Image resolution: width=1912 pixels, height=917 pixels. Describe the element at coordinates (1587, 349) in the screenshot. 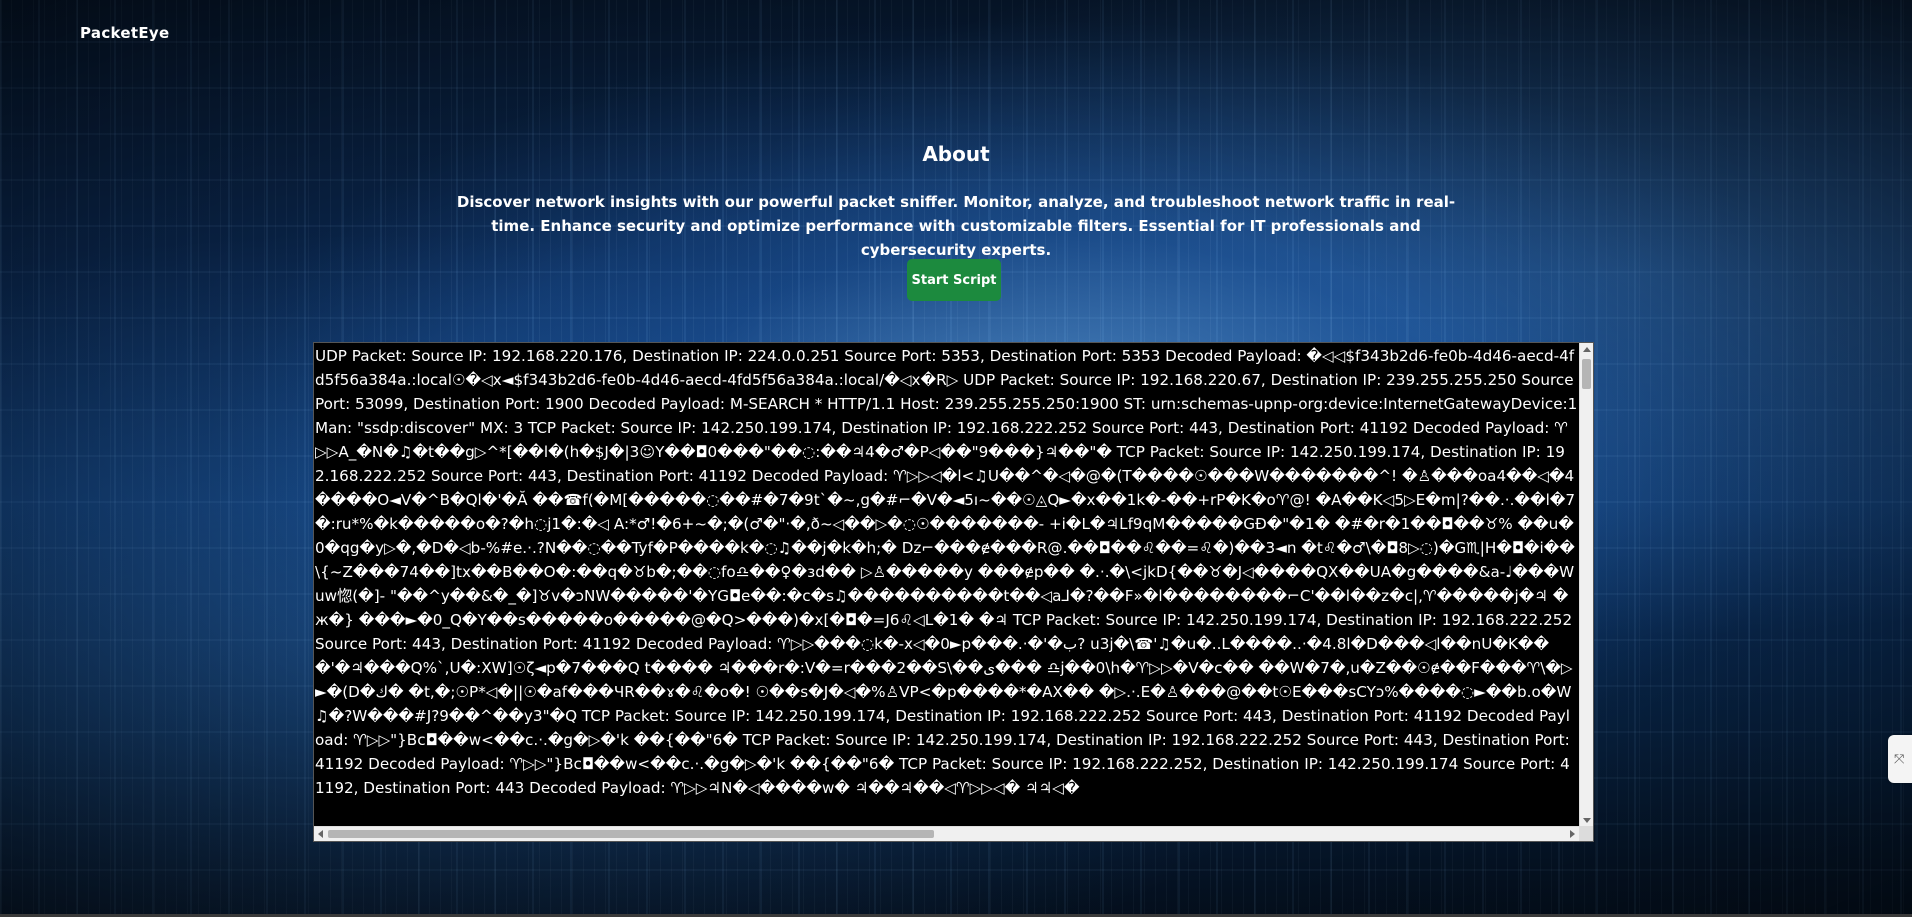

I see `scroll-up-icon` at that location.